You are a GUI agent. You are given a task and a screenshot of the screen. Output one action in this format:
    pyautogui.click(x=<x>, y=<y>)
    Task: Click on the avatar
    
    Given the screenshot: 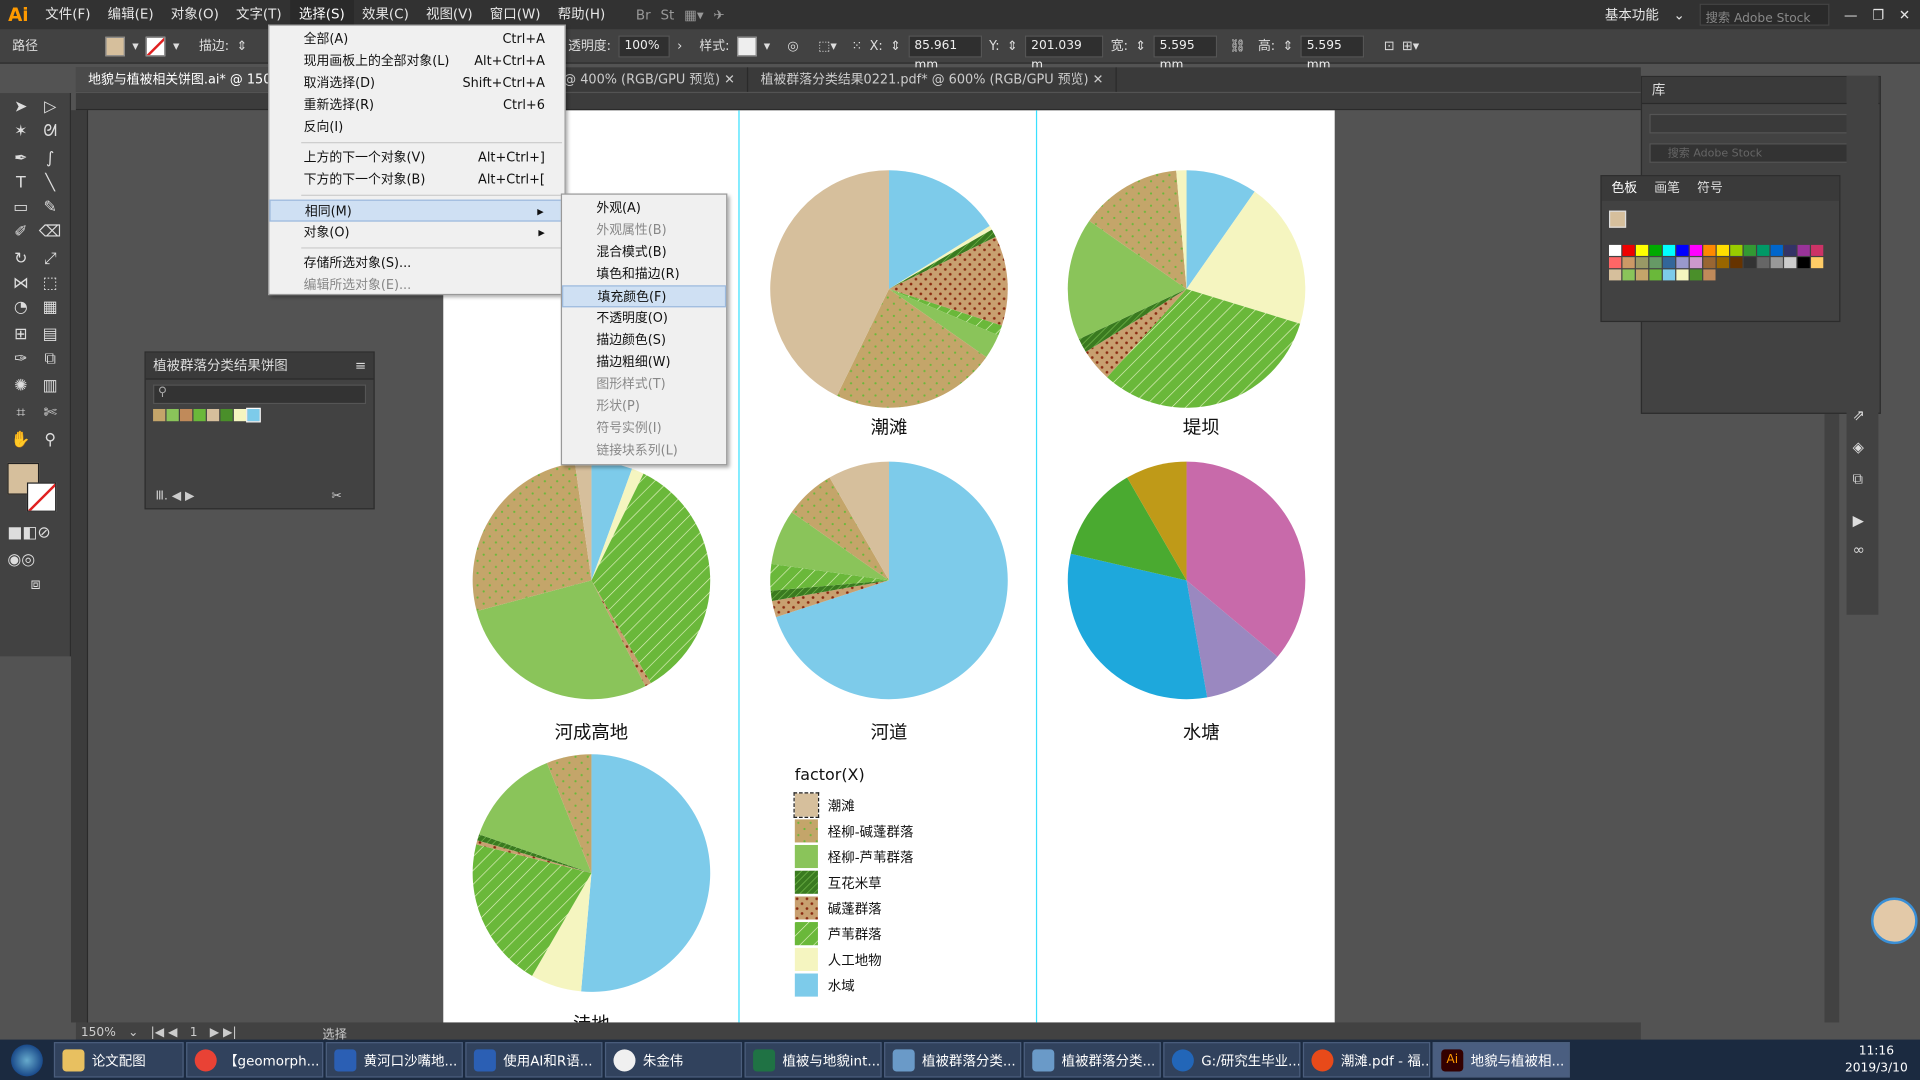 What is the action you would take?
    pyautogui.click(x=1894, y=921)
    